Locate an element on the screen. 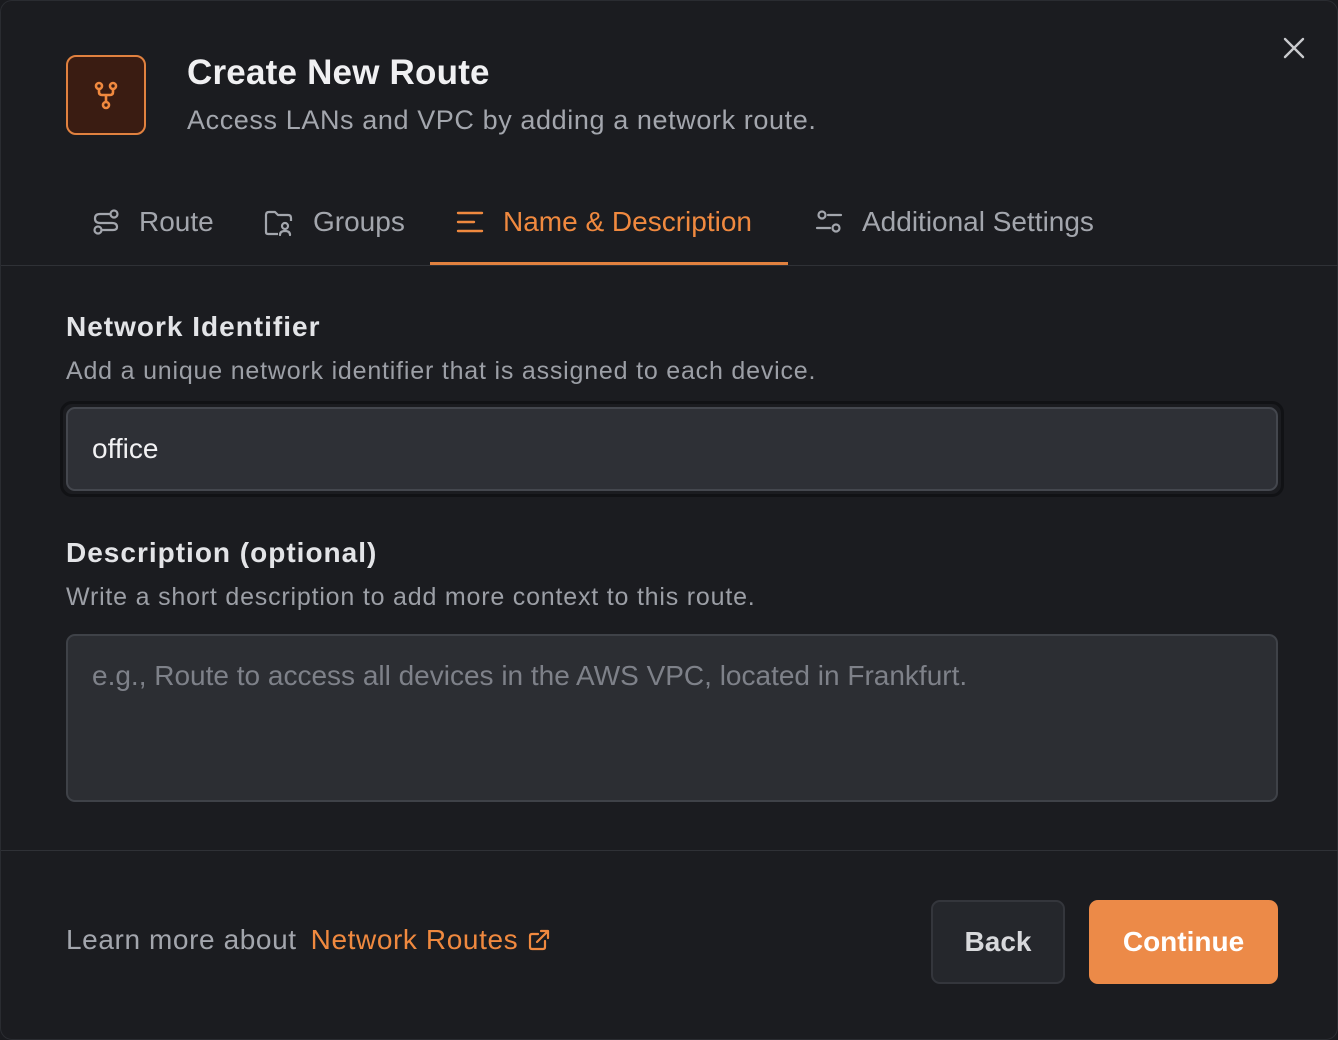 The image size is (1338, 1040). text-align-icon is located at coordinates (470, 222).